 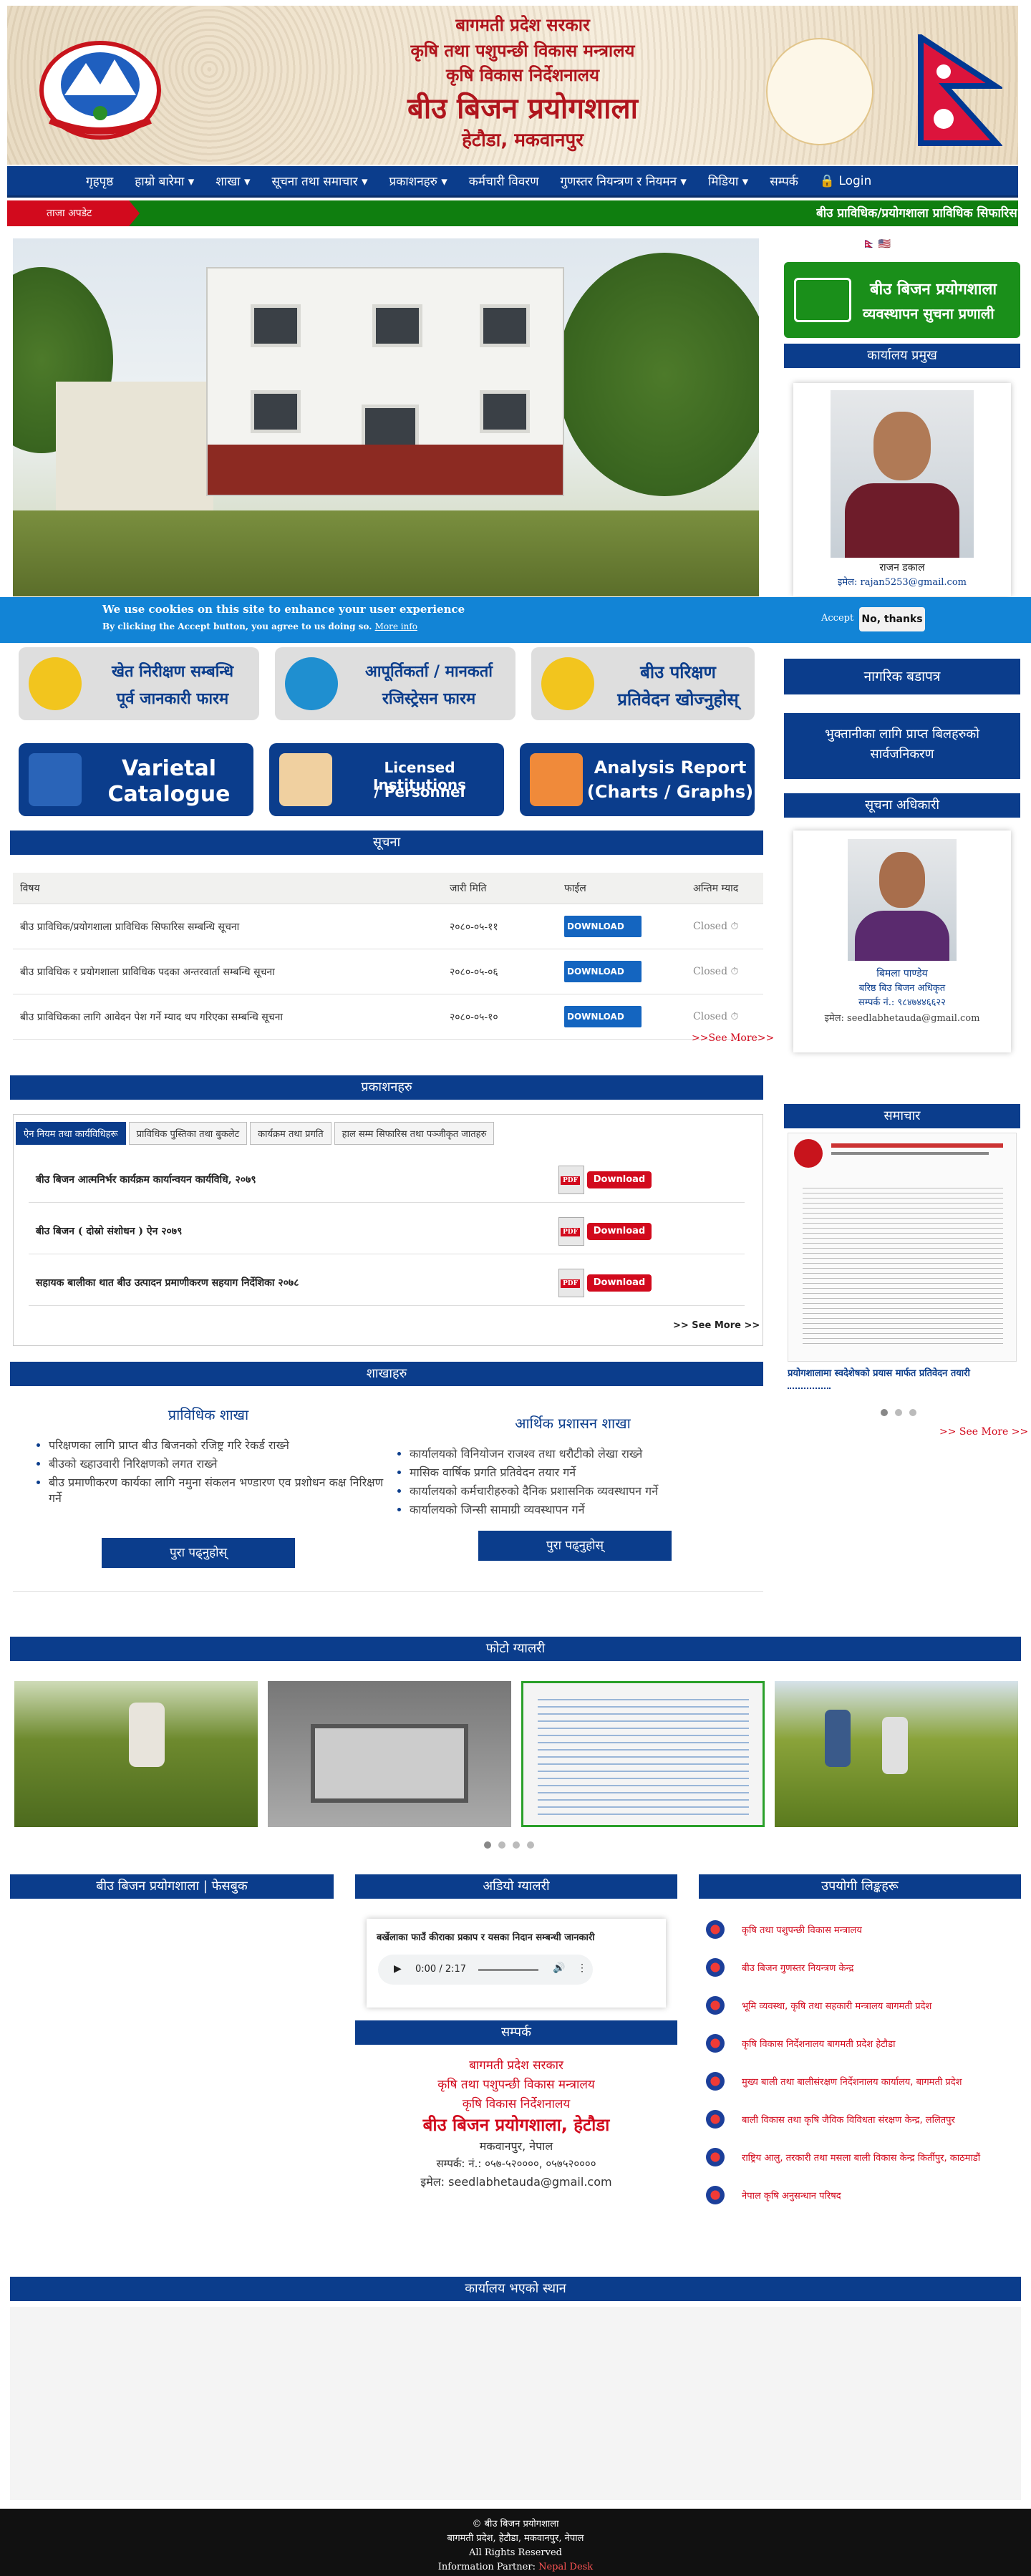 What do you see at coordinates (387, 780) in the screenshot?
I see `licensed-institutions: Licensed Institutions / Personnel` at bounding box center [387, 780].